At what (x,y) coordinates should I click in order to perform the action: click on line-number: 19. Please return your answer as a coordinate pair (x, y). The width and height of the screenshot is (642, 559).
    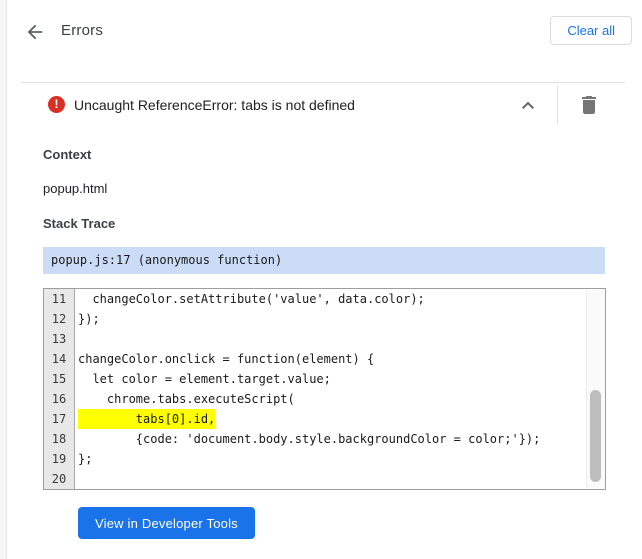
    Looking at the image, I should click on (59, 459).